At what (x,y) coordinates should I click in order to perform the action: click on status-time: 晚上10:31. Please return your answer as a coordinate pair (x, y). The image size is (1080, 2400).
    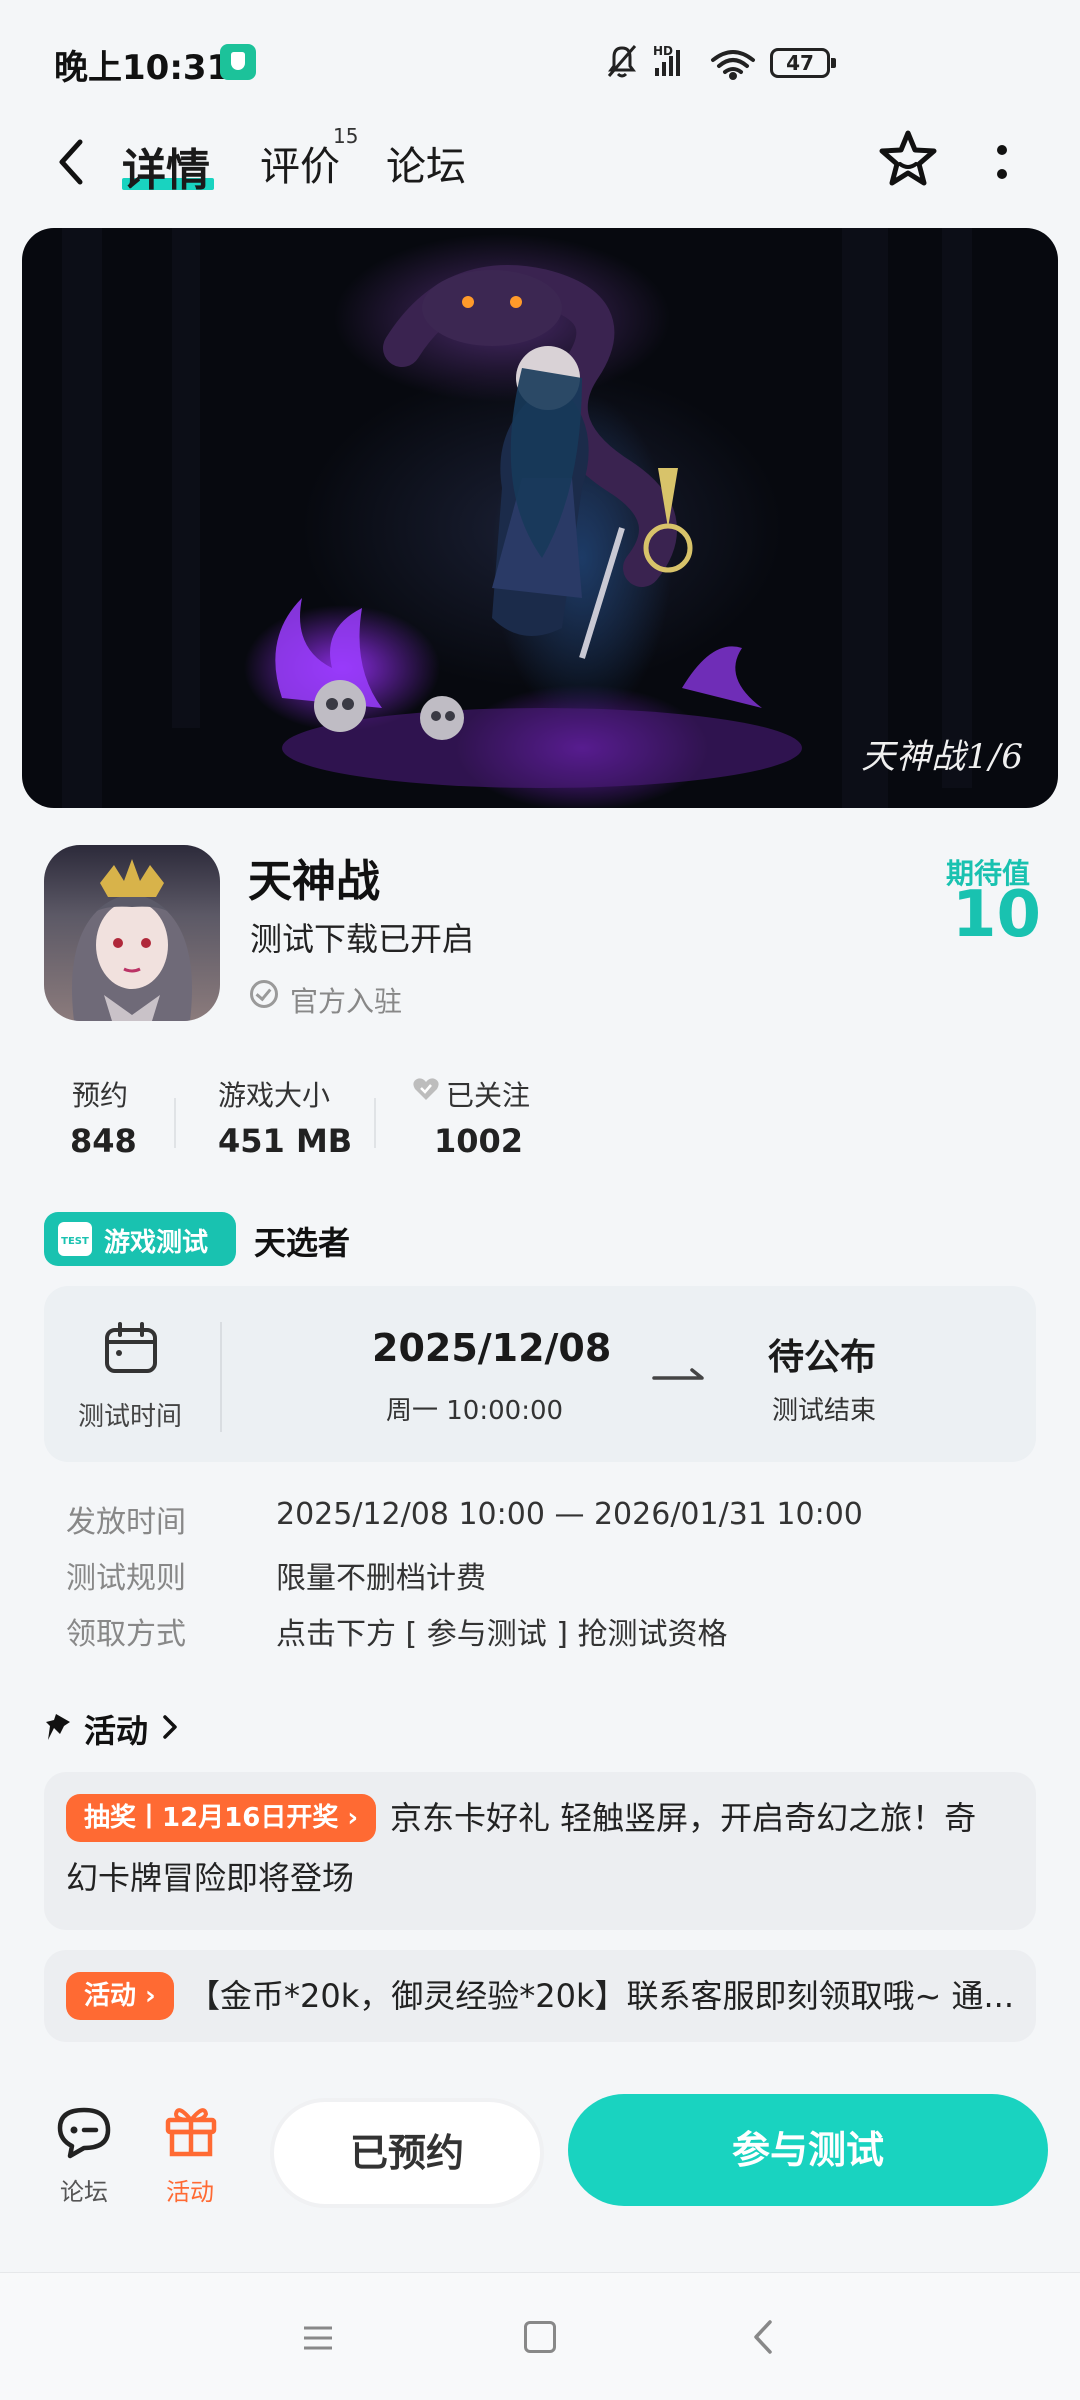
    Looking at the image, I should click on (142, 68).